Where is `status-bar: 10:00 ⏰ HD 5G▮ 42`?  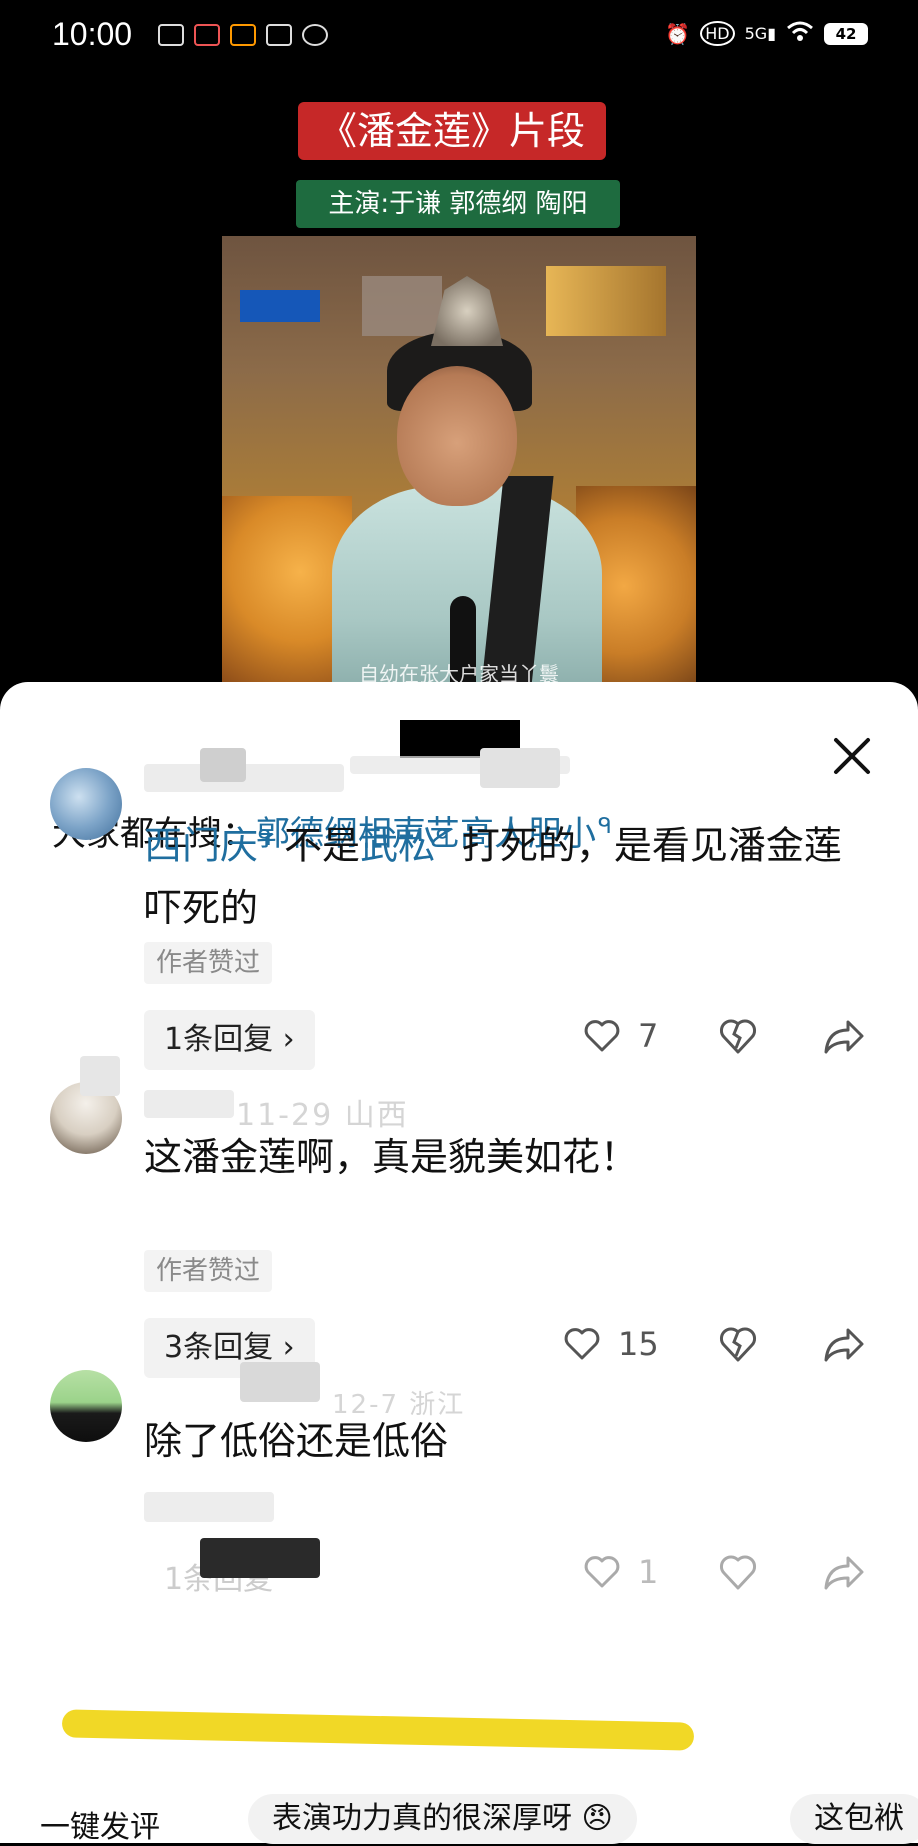 status-bar: 10:00 ⏰ HD 5G▮ 42 is located at coordinates (459, 38).